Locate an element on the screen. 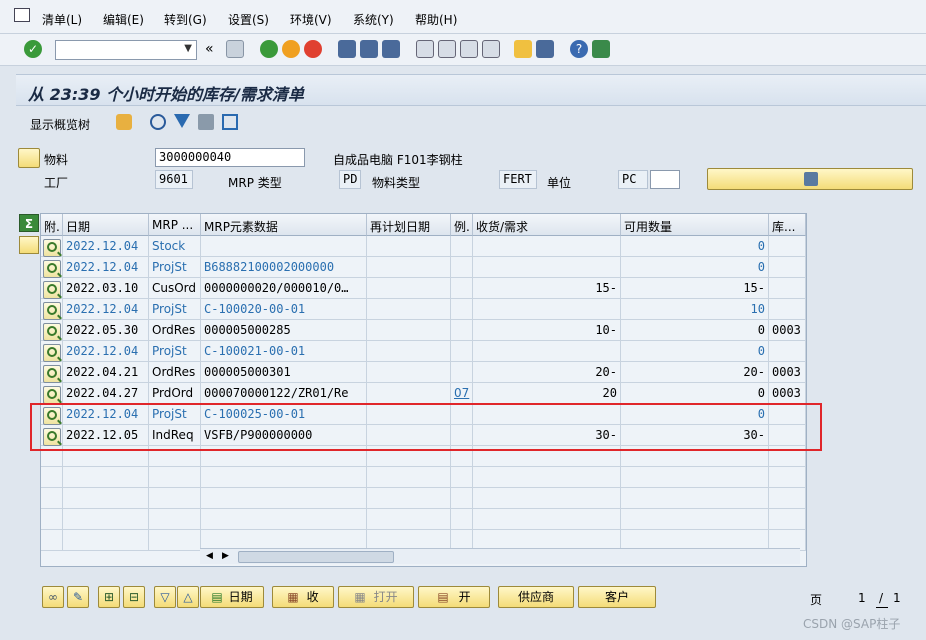  expand-all-button: ⊞ is located at coordinates (109, 597).